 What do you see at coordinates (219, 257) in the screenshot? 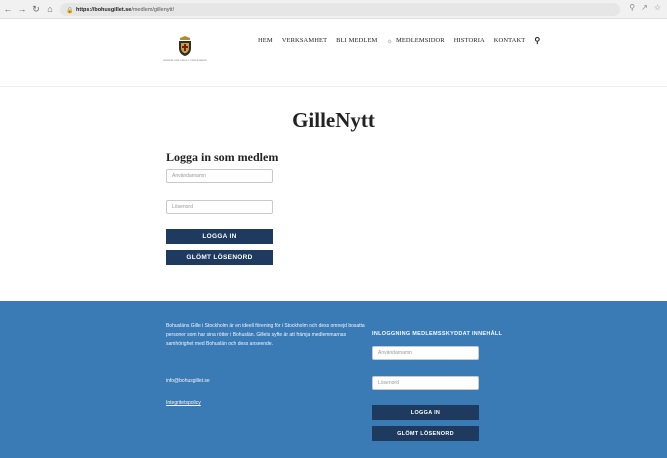
I see `forgot-password-button: GLÖMT LÖSENORD` at bounding box center [219, 257].